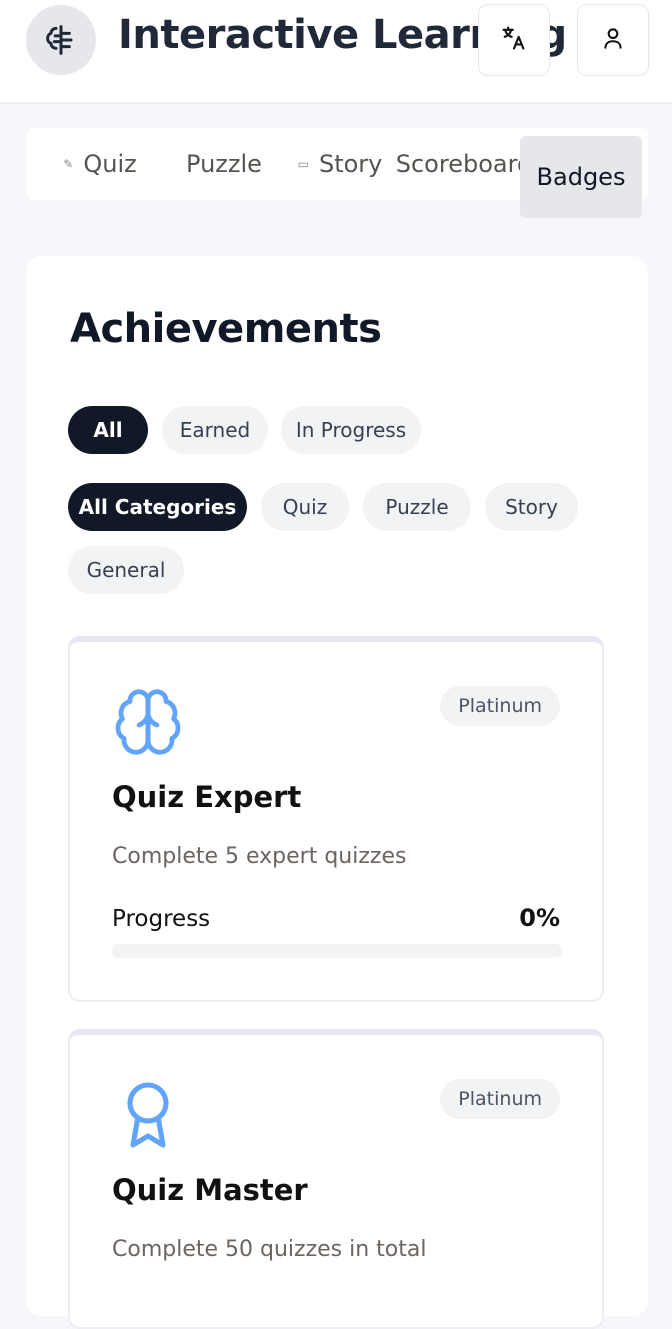 The height and width of the screenshot is (1329, 672). I want to click on achievement-title: Quiz Expert, so click(207, 797).